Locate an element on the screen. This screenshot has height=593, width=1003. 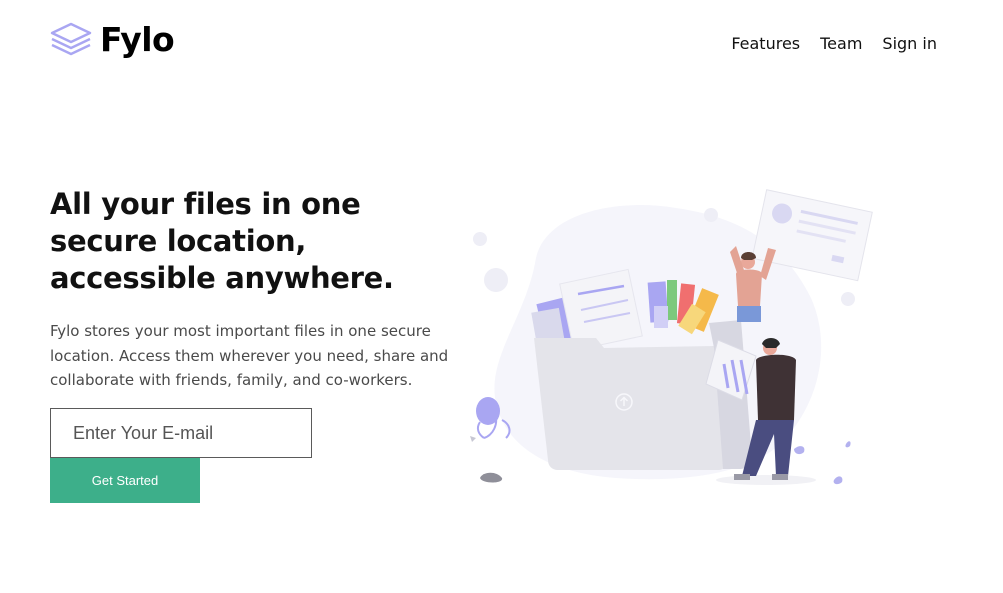
get-started-button: Get Started is located at coordinates (125, 480).